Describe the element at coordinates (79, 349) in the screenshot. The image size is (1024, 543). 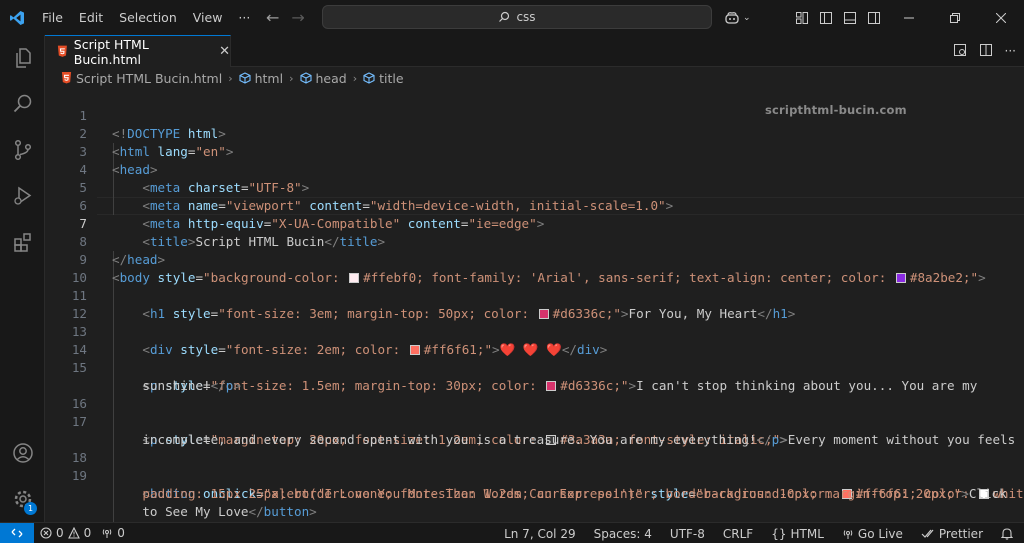
I see `code-line: 14` at that location.